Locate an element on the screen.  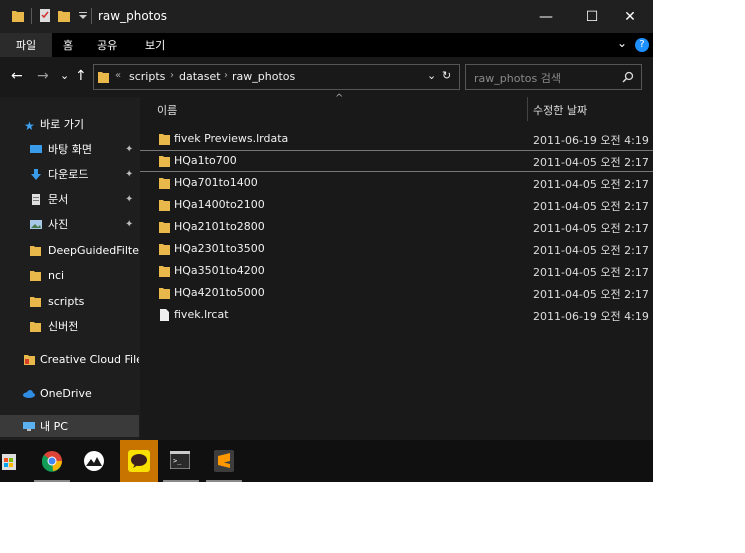
sidebar-item-label: 다운로드 is located at coordinates (68, 174).